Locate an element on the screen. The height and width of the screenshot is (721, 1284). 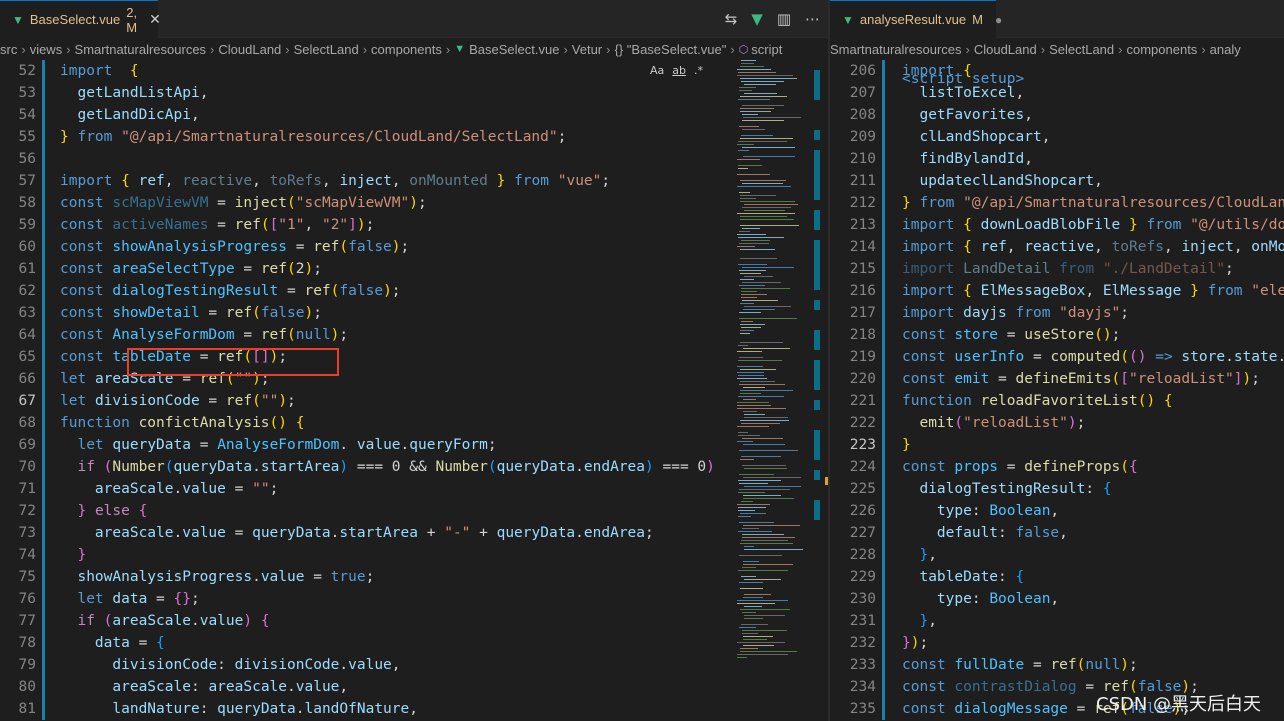
code-token: , is located at coordinates (1063, 533).